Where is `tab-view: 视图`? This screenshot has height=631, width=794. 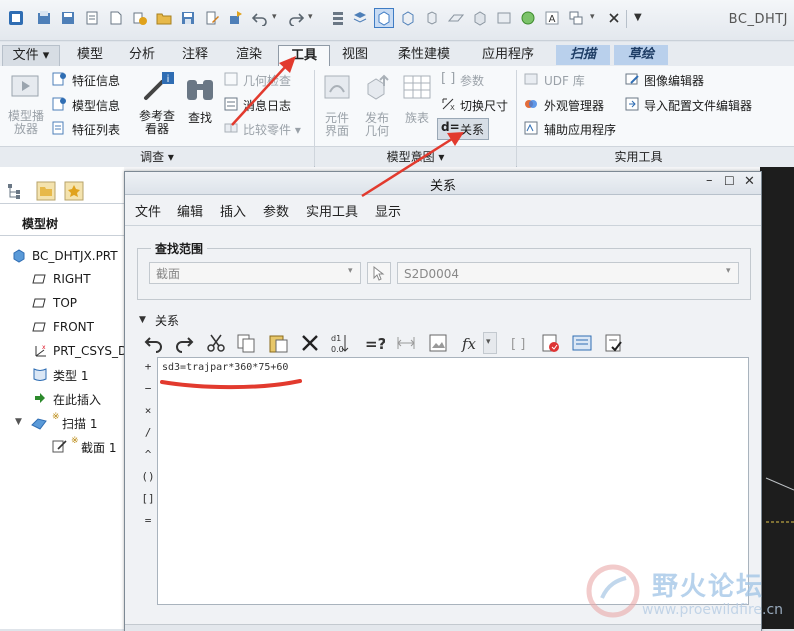 tab-view: 视图 is located at coordinates (355, 55).